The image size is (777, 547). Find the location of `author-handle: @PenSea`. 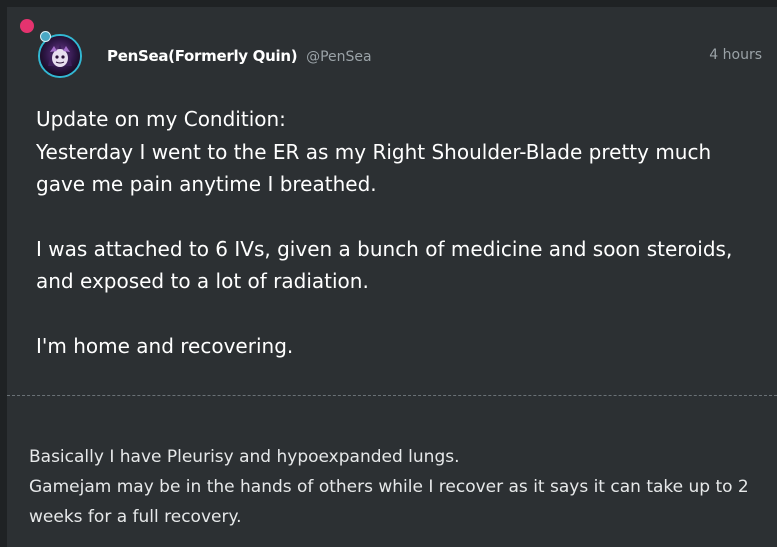

author-handle: @PenSea is located at coordinates (339, 57).